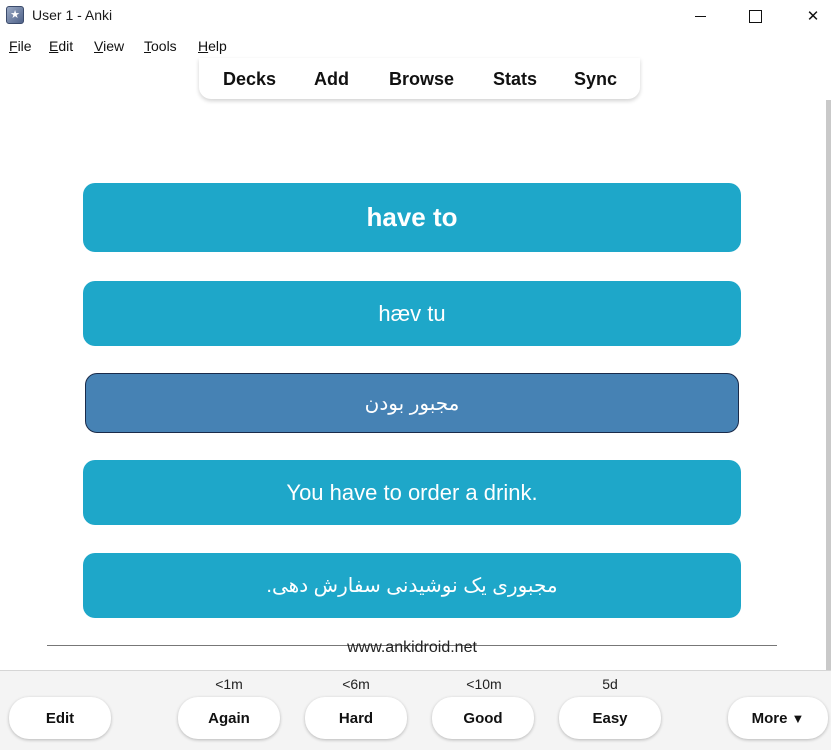 The height and width of the screenshot is (750, 831). What do you see at coordinates (515, 79) in the screenshot?
I see `toolbar-stats: Stats` at bounding box center [515, 79].